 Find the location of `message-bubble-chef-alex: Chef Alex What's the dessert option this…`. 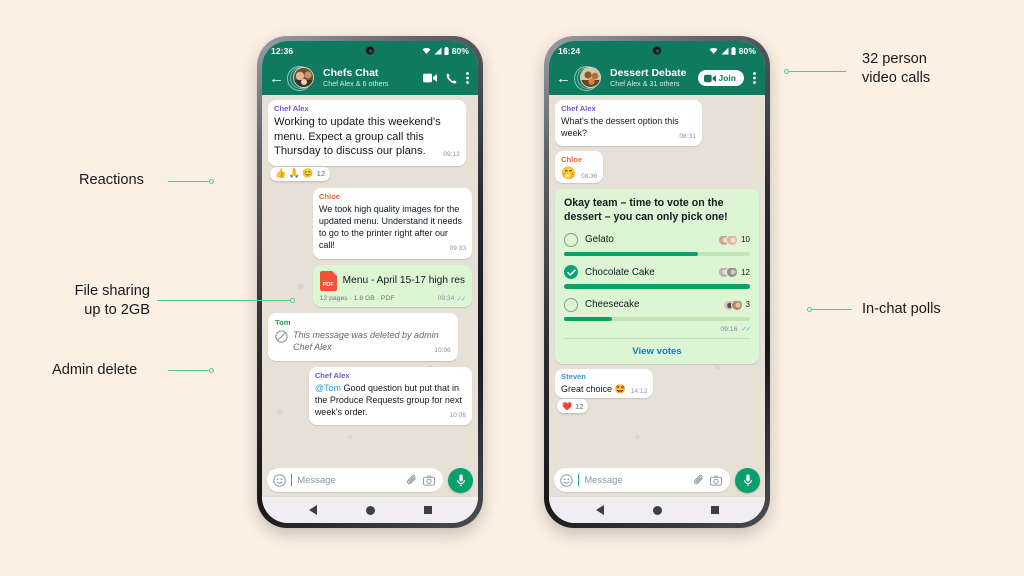

message-bubble-chef-alex: Chef Alex What's the dessert option this… is located at coordinates (628, 123).